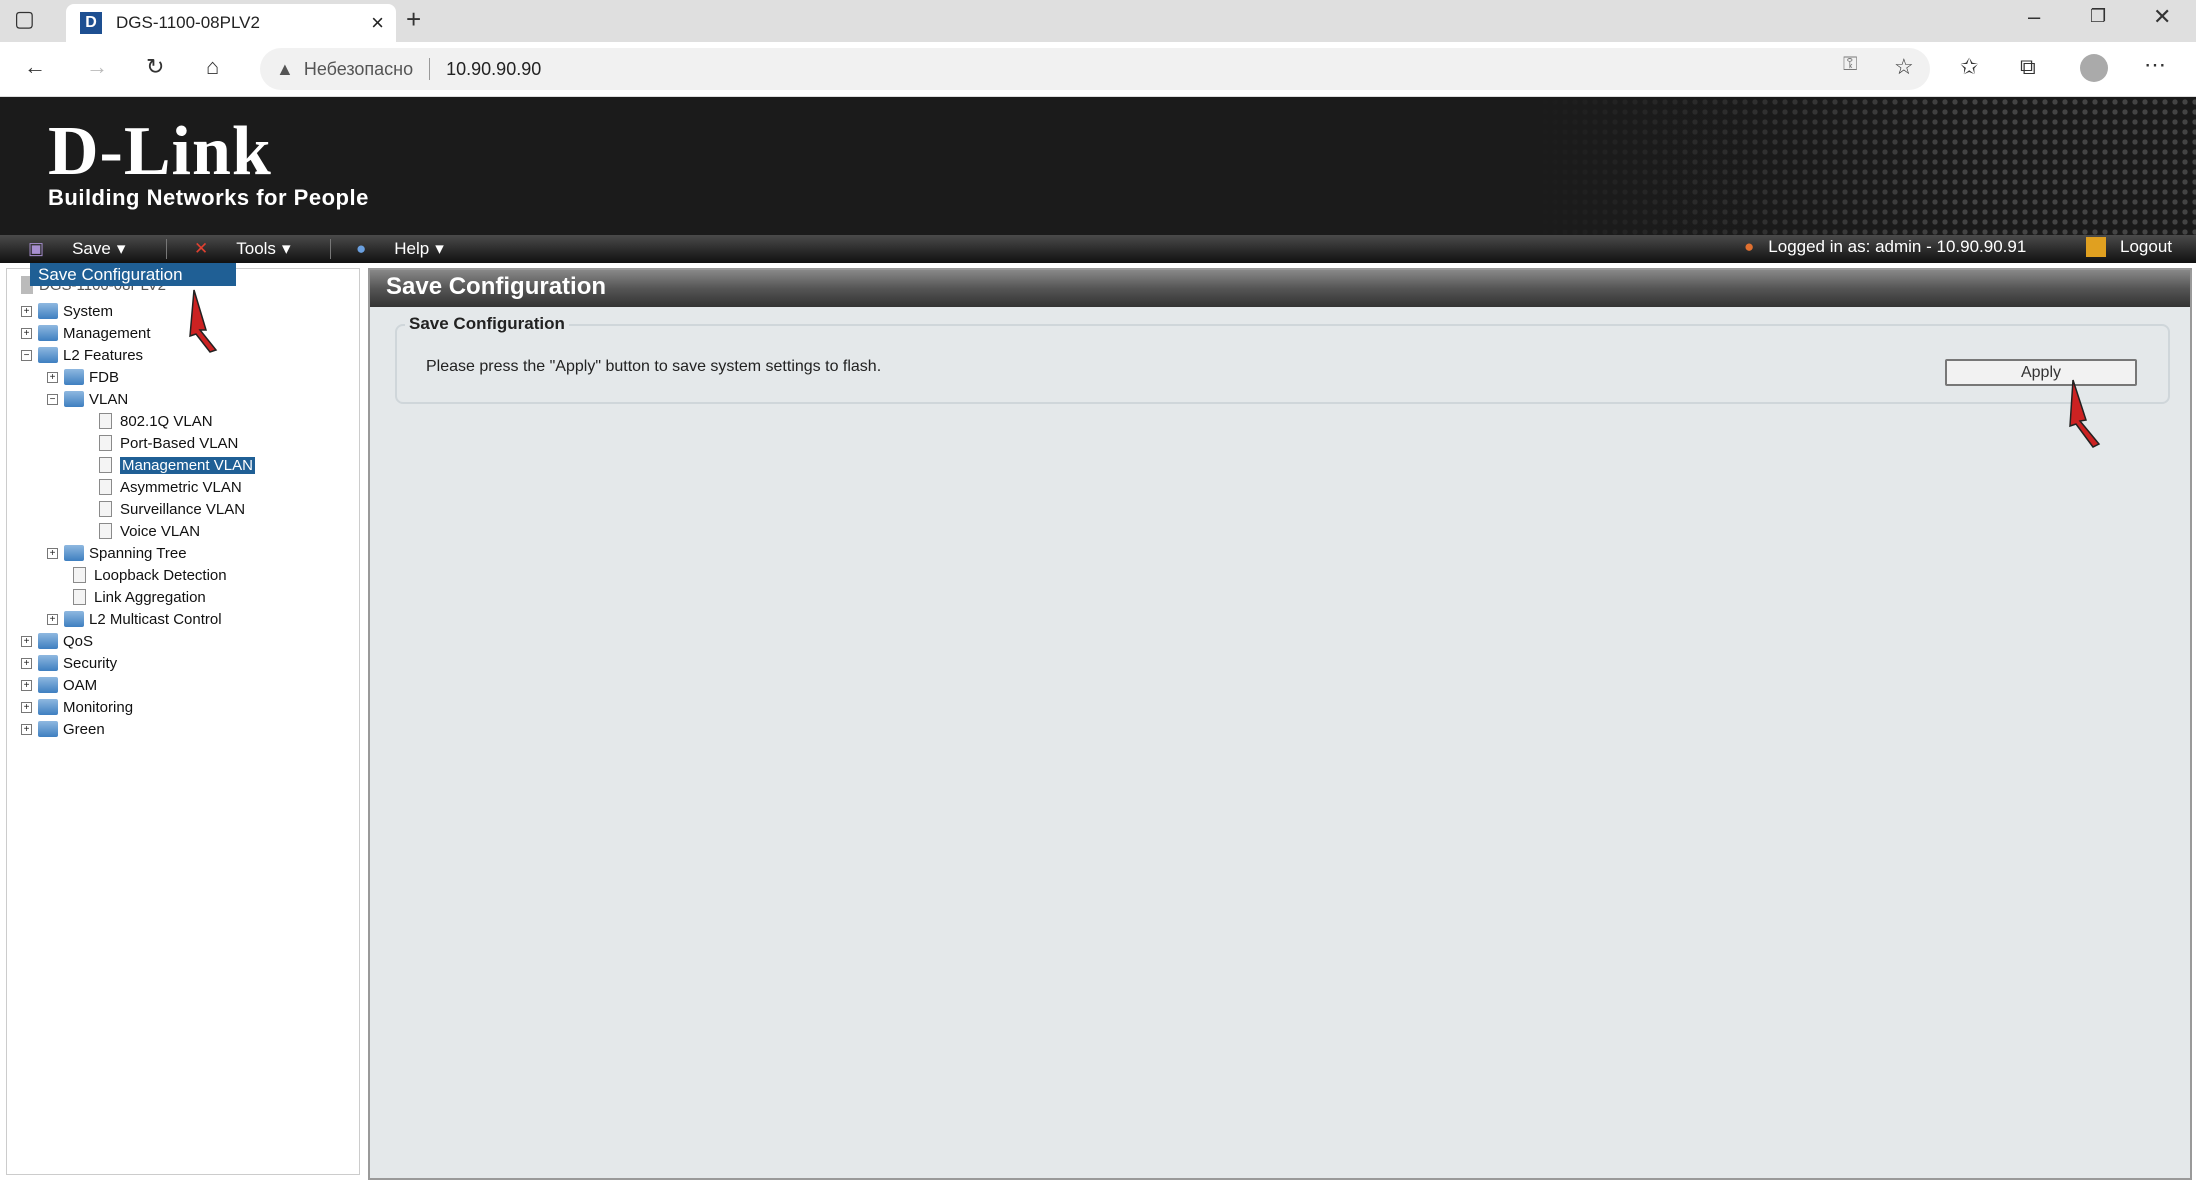 This screenshot has width=2196, height=1183. I want to click on warning-icon: ▲, so click(285, 68).